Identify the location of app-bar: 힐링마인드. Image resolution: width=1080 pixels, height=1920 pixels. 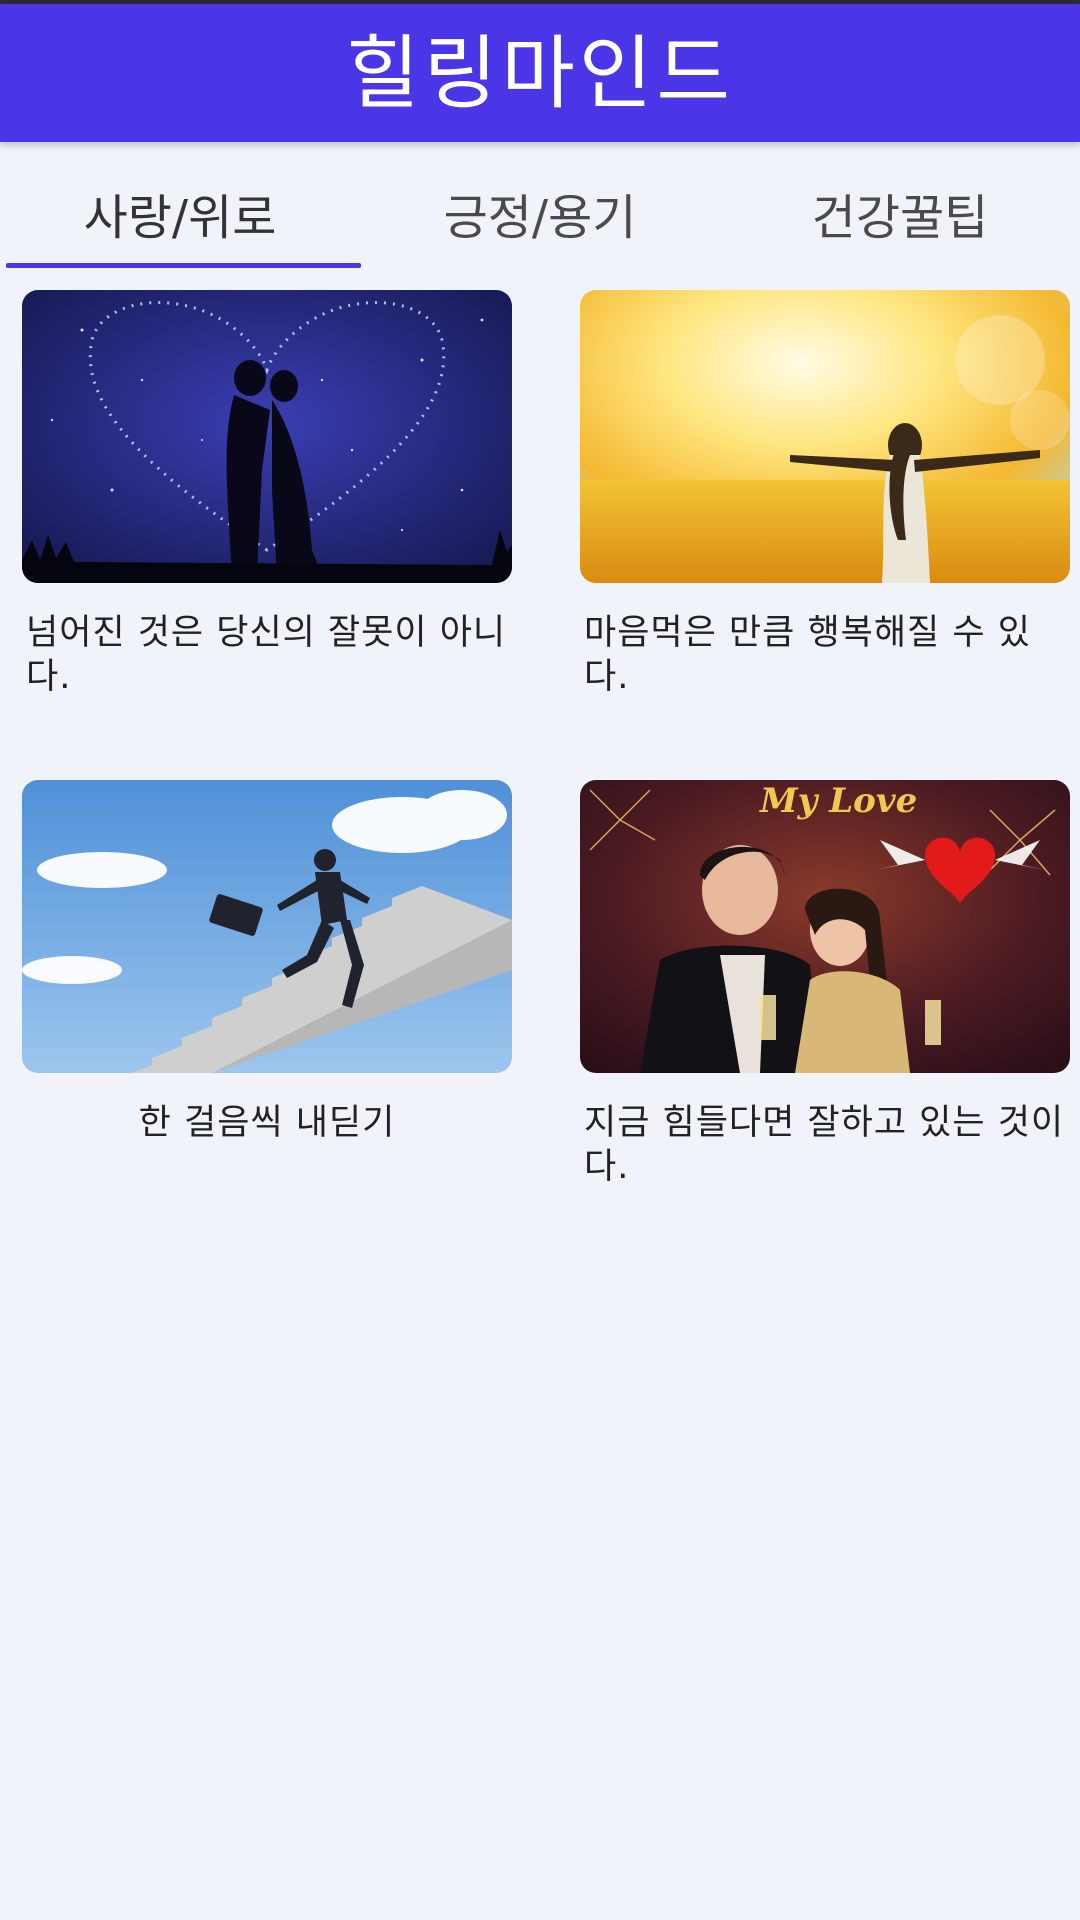
(540, 73).